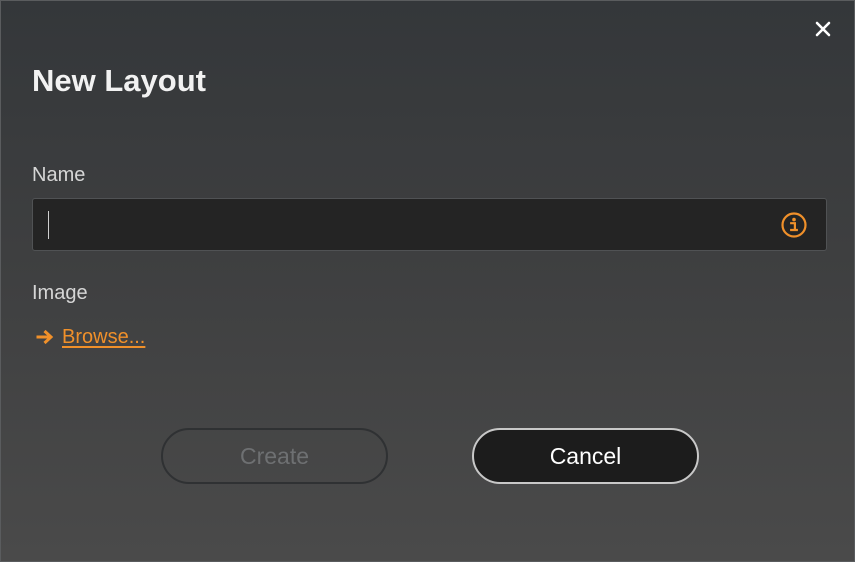 This screenshot has width=855, height=562. Describe the element at coordinates (274, 456) in the screenshot. I see `create-button: Create` at that location.